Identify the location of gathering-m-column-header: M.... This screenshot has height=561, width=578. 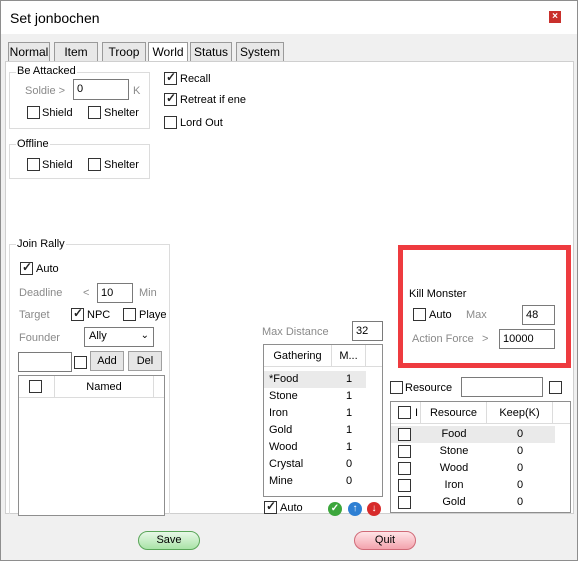
(349, 356).